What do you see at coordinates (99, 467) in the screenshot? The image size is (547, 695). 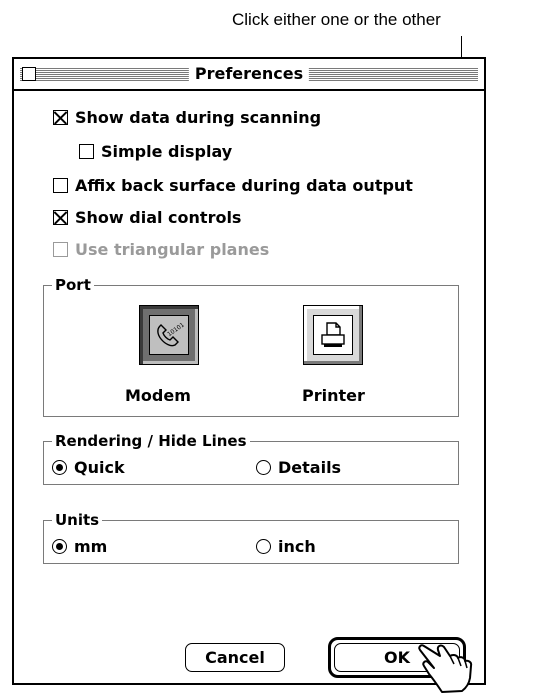 I see `radio-label: Quick` at bounding box center [99, 467].